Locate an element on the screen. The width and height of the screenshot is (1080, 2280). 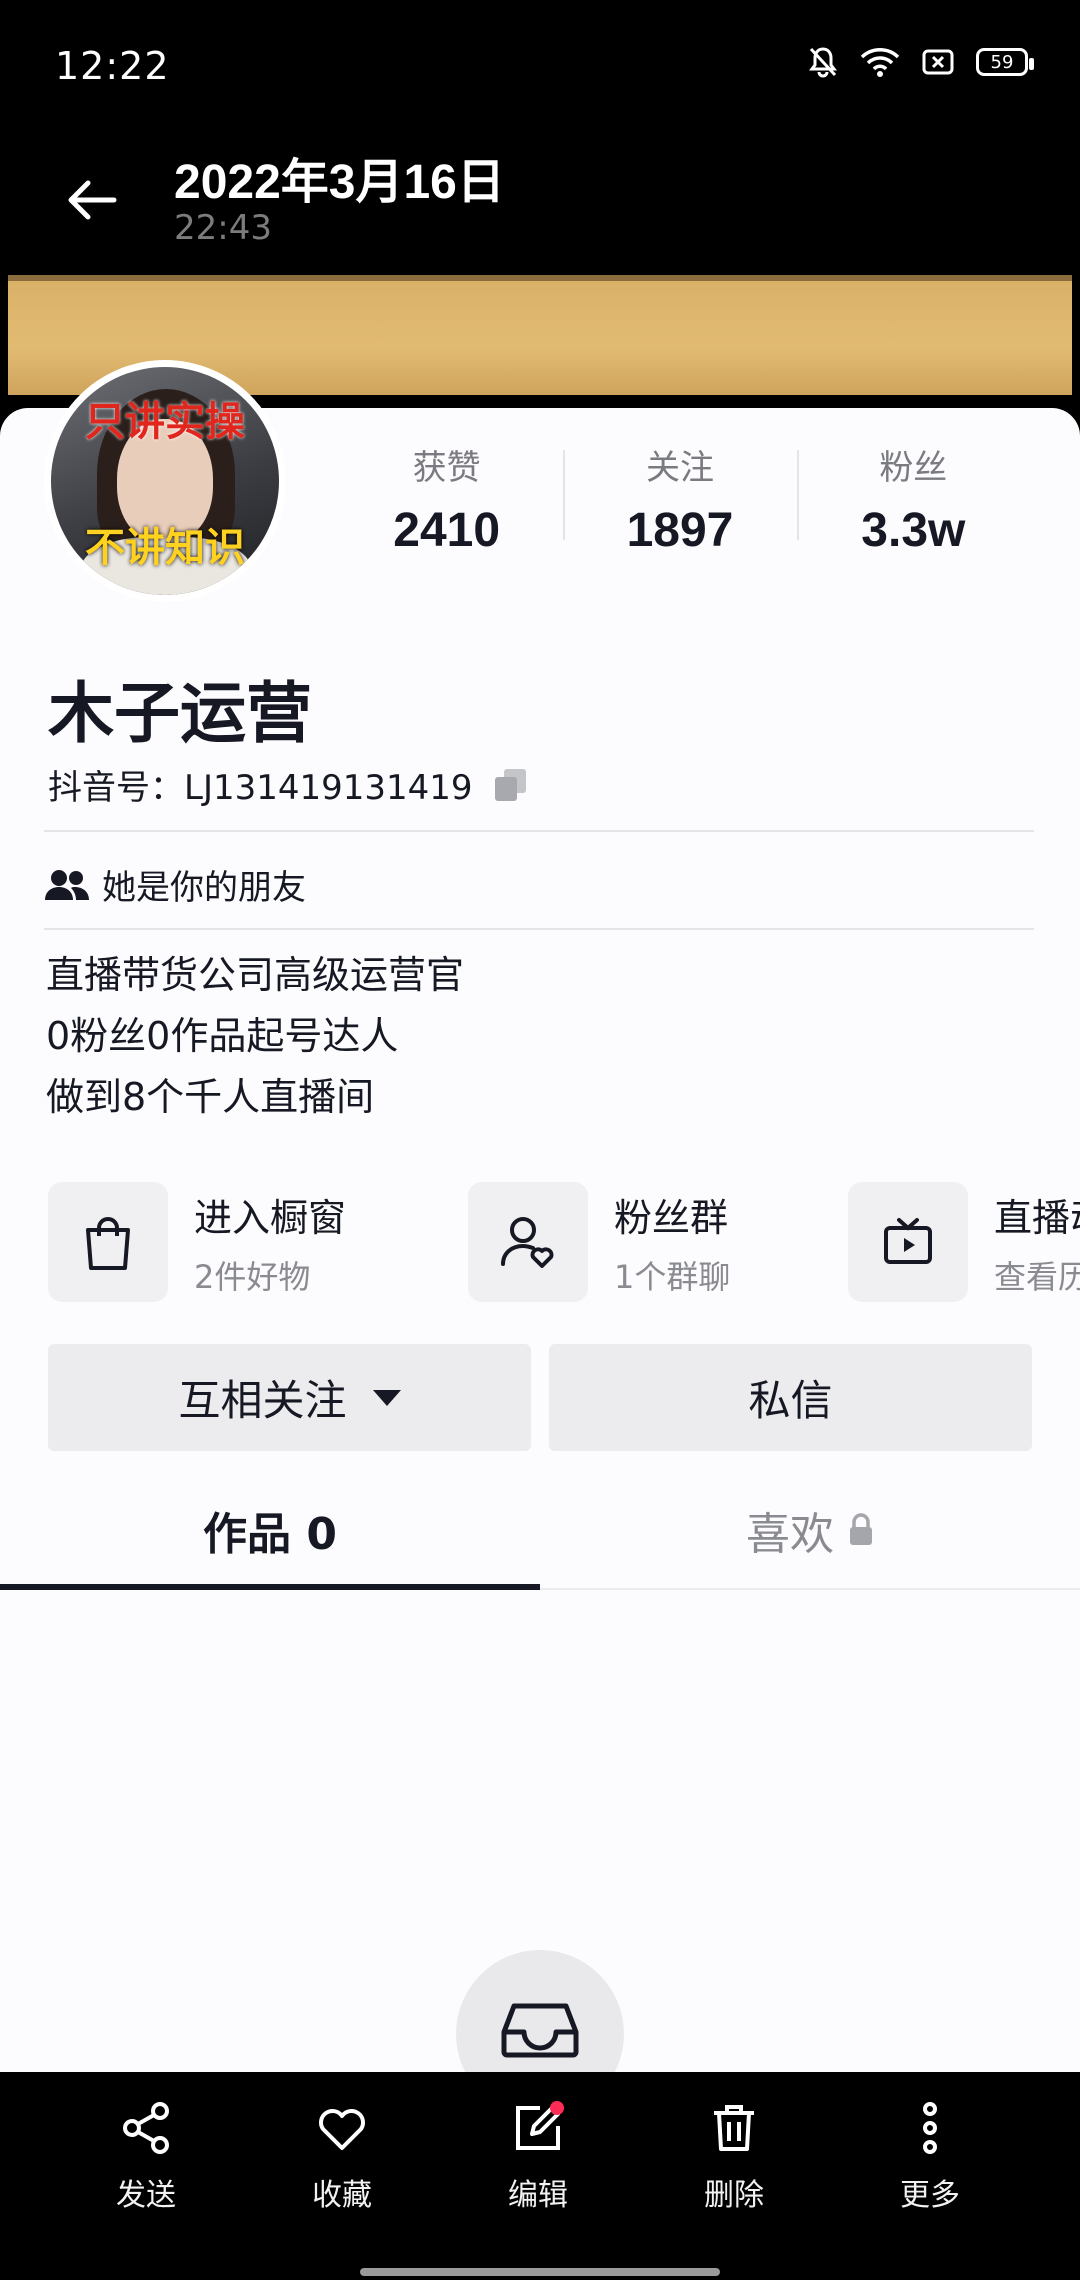
send-button: 发送 is located at coordinates (146, 2157).